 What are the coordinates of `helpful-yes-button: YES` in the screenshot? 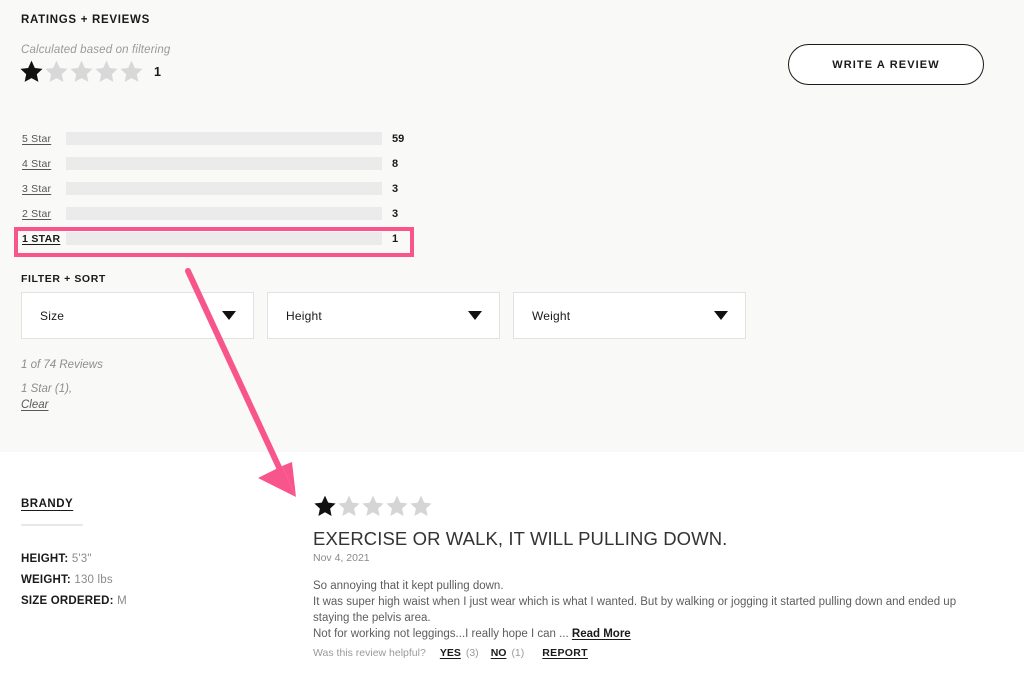 It's located at (450, 653).